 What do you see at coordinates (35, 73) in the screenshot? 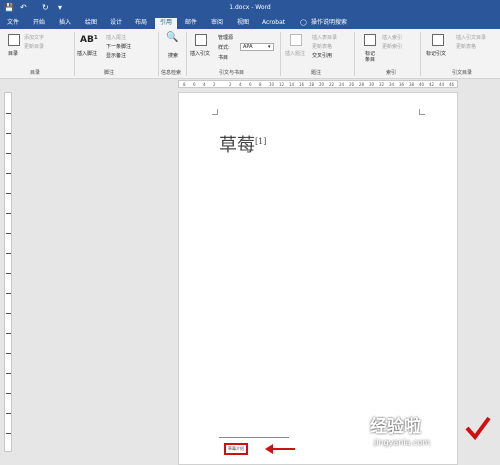
I see `group-label-toc: 目录` at bounding box center [35, 73].